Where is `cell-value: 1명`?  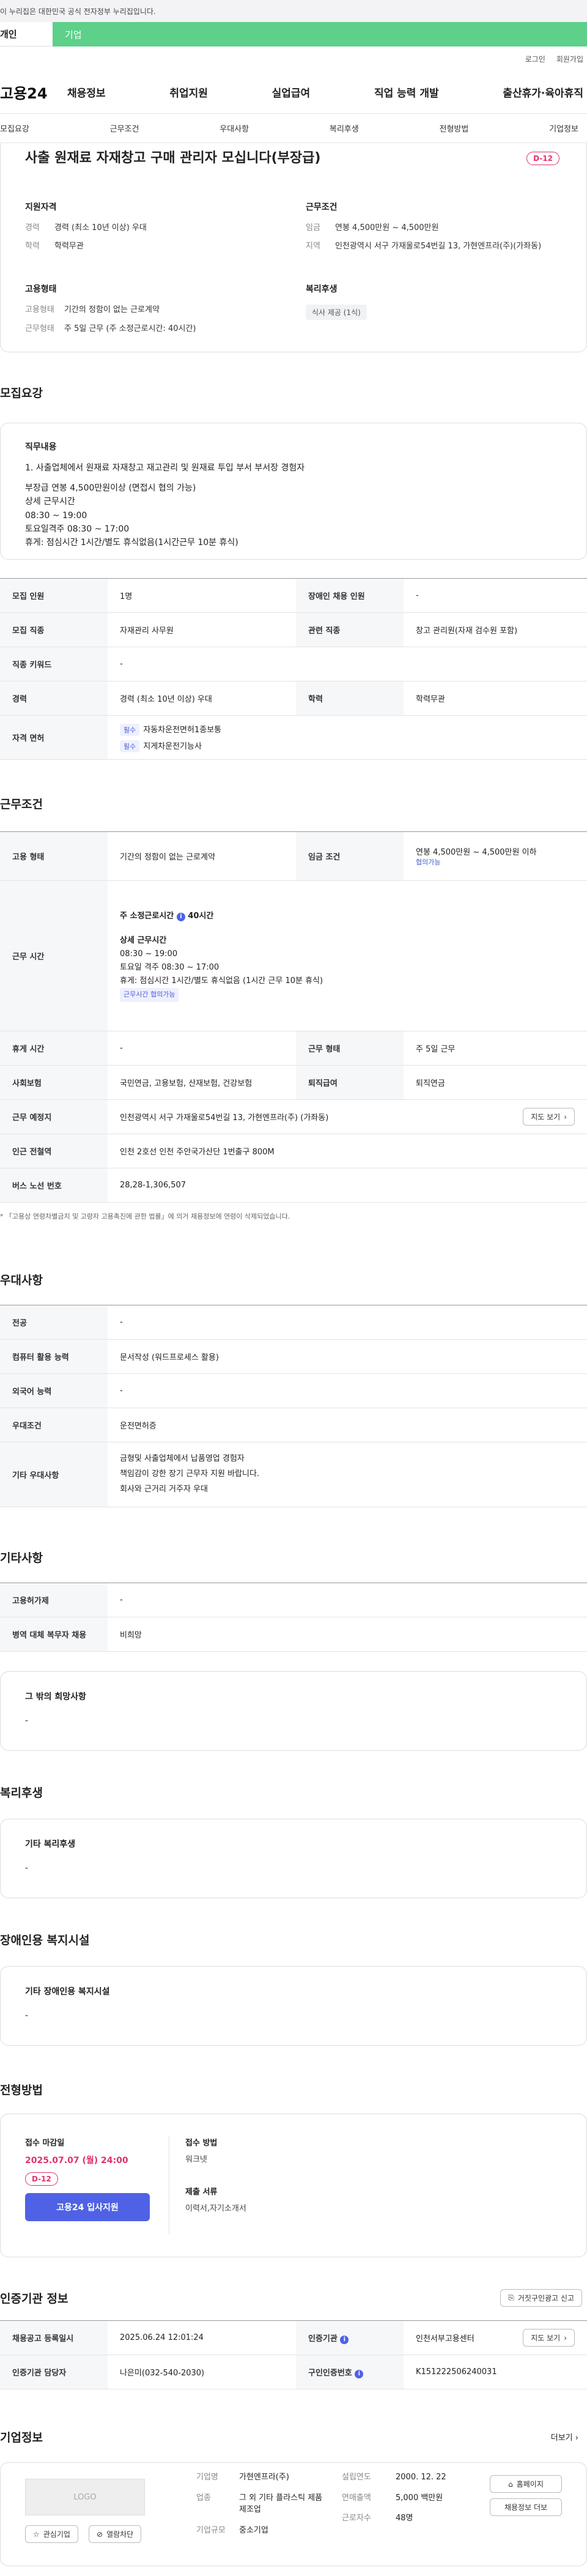
cell-value: 1명 is located at coordinates (202, 595).